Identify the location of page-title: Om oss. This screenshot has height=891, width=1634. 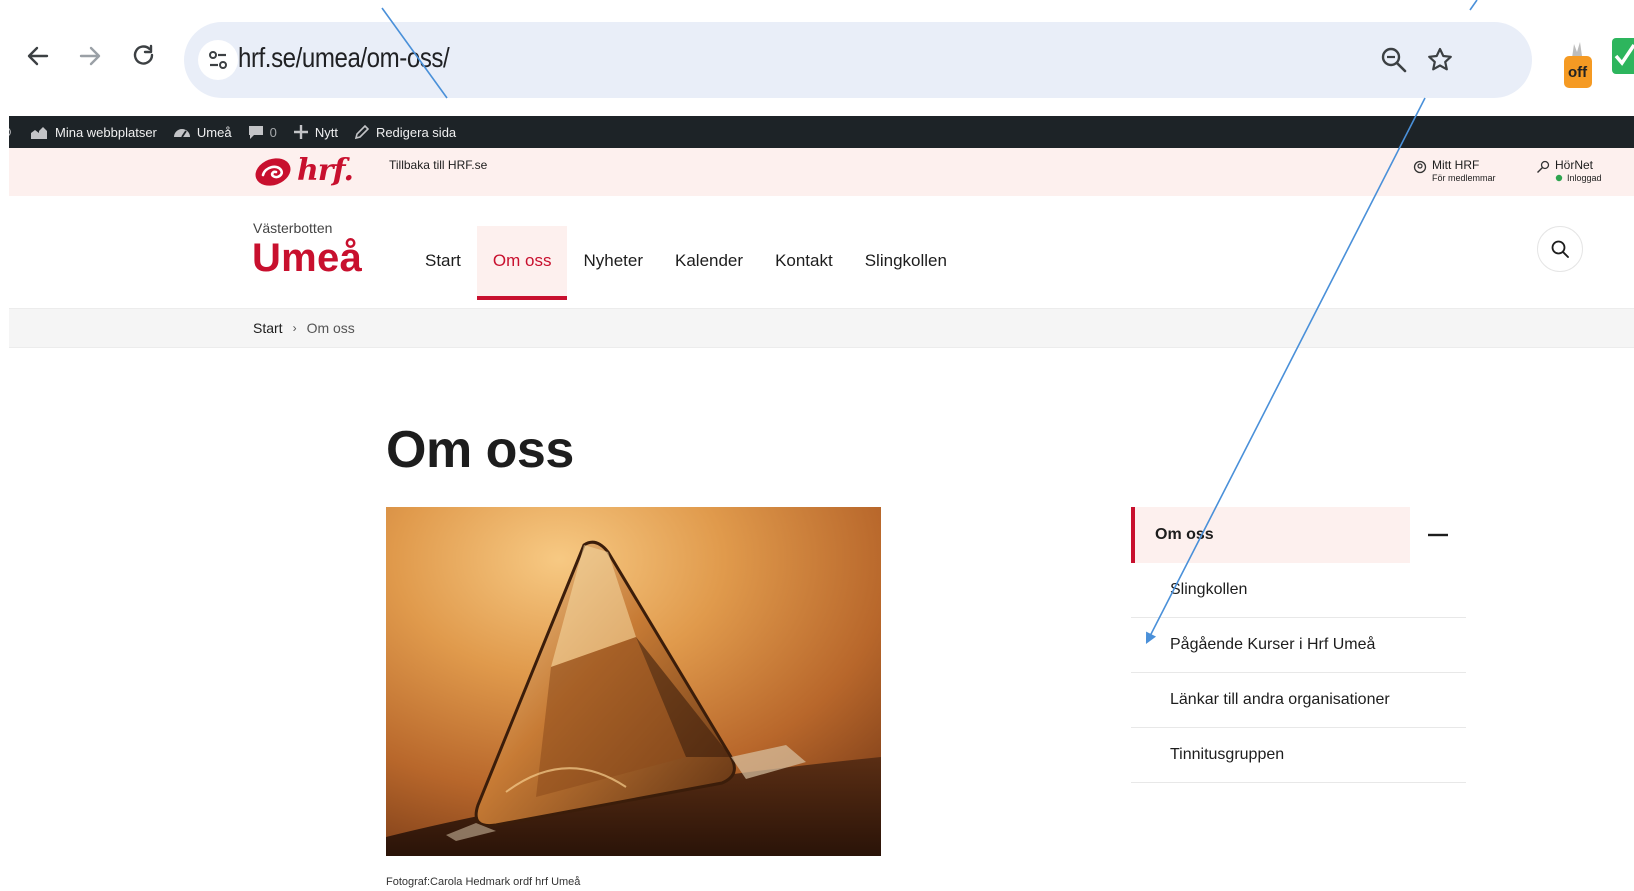
(480, 450).